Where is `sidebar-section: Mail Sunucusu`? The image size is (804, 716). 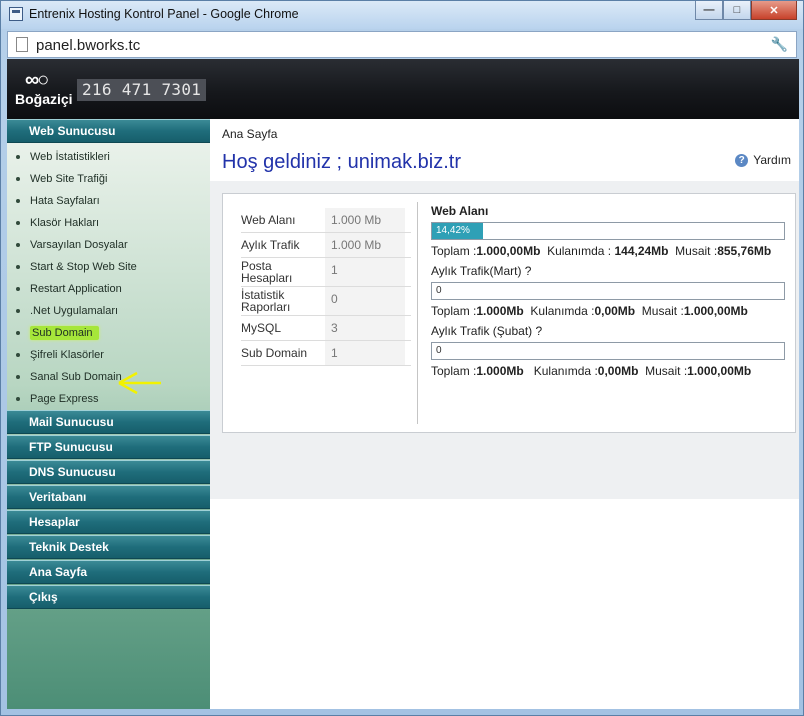
sidebar-section: Mail Sunucusu is located at coordinates (108, 422).